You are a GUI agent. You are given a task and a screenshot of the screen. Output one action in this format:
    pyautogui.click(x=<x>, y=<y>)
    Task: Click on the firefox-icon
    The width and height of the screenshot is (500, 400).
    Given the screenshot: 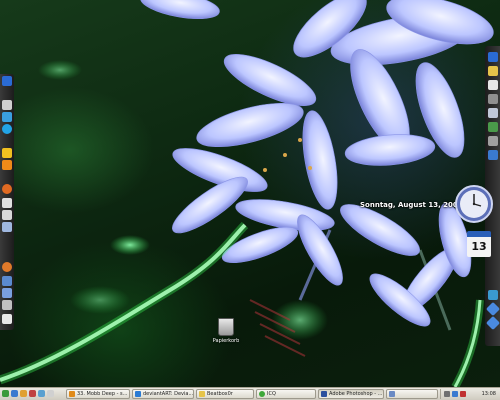 What is the action you would take?
    pyautogui.click(x=7, y=189)
    